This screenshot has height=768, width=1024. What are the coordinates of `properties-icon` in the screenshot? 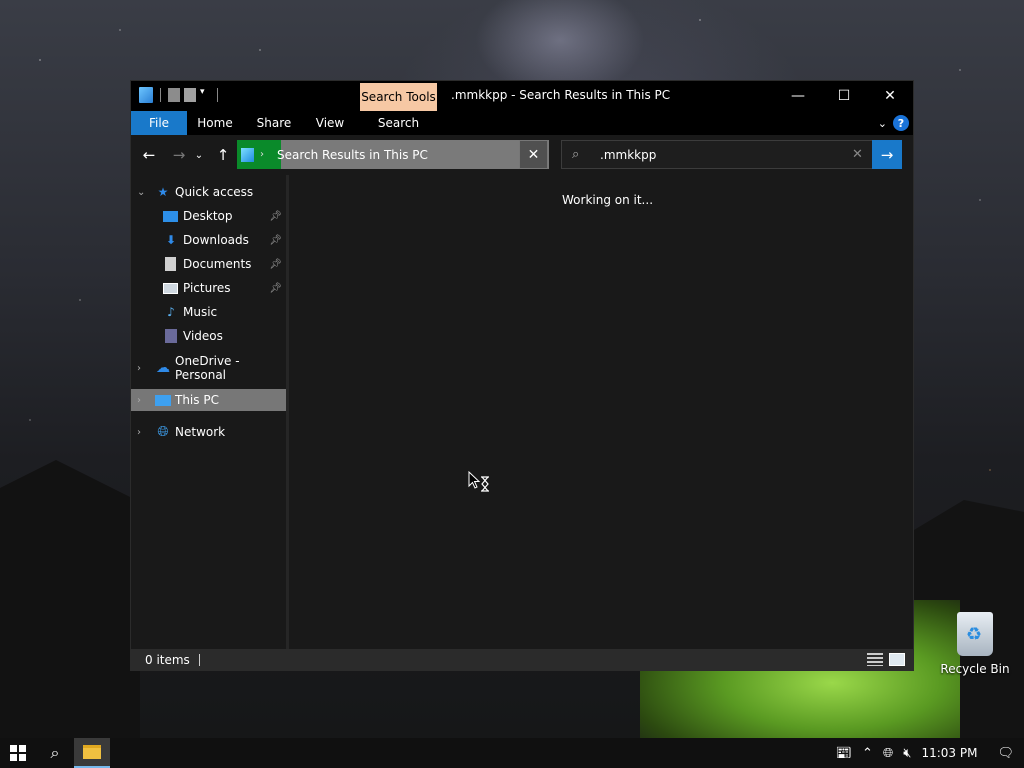 It's located at (174, 95).